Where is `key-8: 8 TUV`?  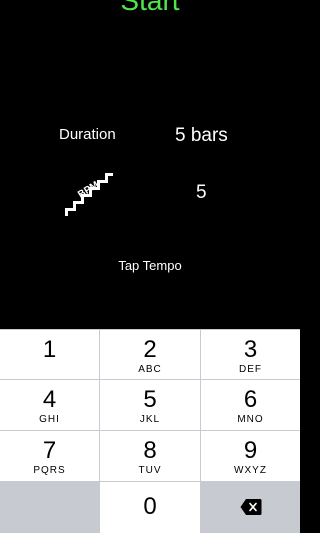 key-8: 8 TUV is located at coordinates (150, 456).